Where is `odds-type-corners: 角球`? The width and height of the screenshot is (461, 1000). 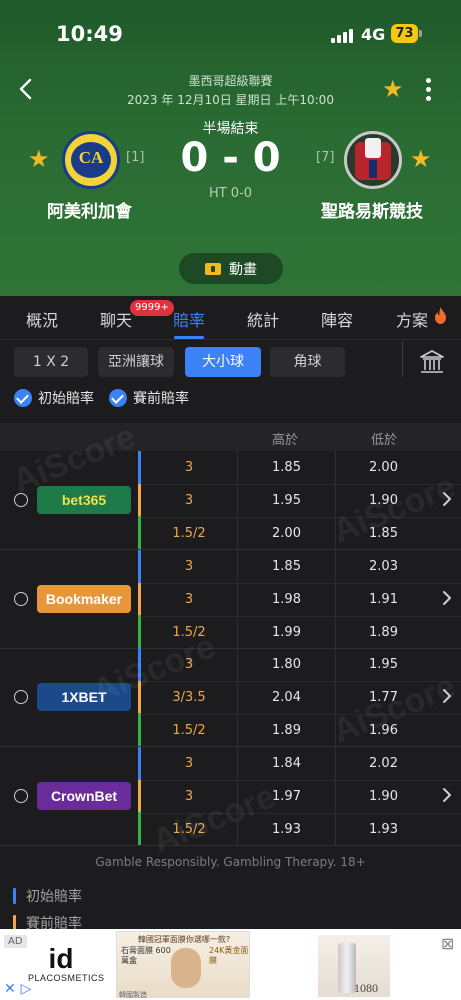
odds-type-corners: 角球 is located at coordinates (307, 362).